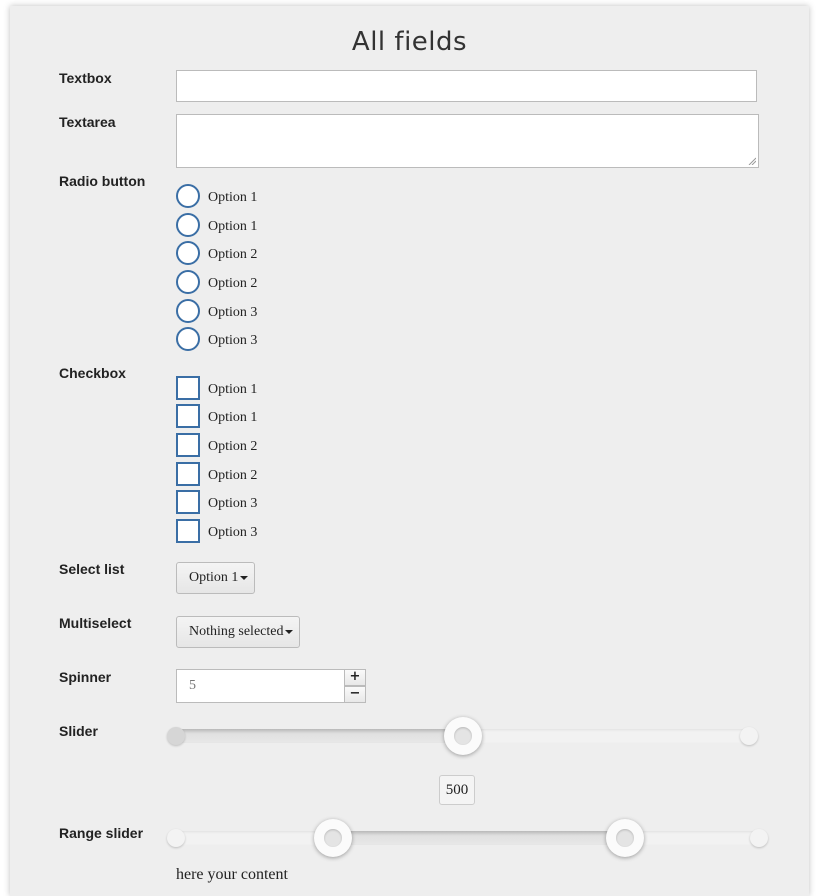  What do you see at coordinates (759, 838) in the screenshot?
I see `range-slider-max-dot` at bounding box center [759, 838].